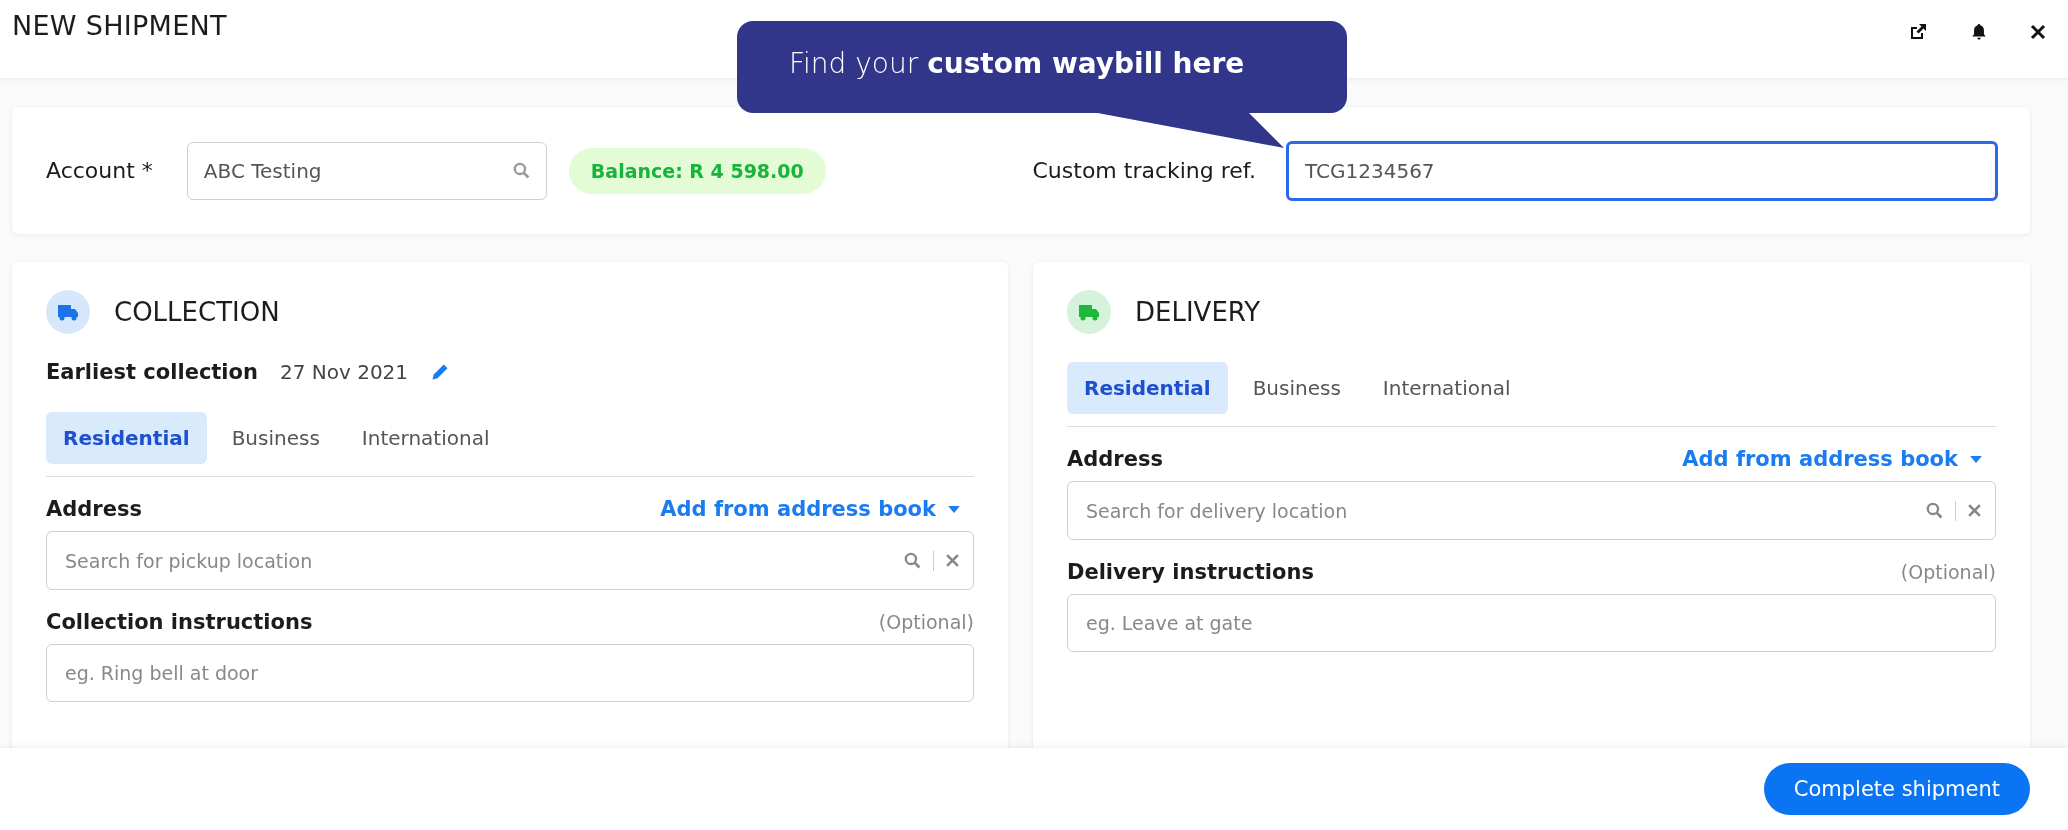 The height and width of the screenshot is (830, 2068). What do you see at coordinates (1918, 32) in the screenshot?
I see `external-link-icon` at bounding box center [1918, 32].